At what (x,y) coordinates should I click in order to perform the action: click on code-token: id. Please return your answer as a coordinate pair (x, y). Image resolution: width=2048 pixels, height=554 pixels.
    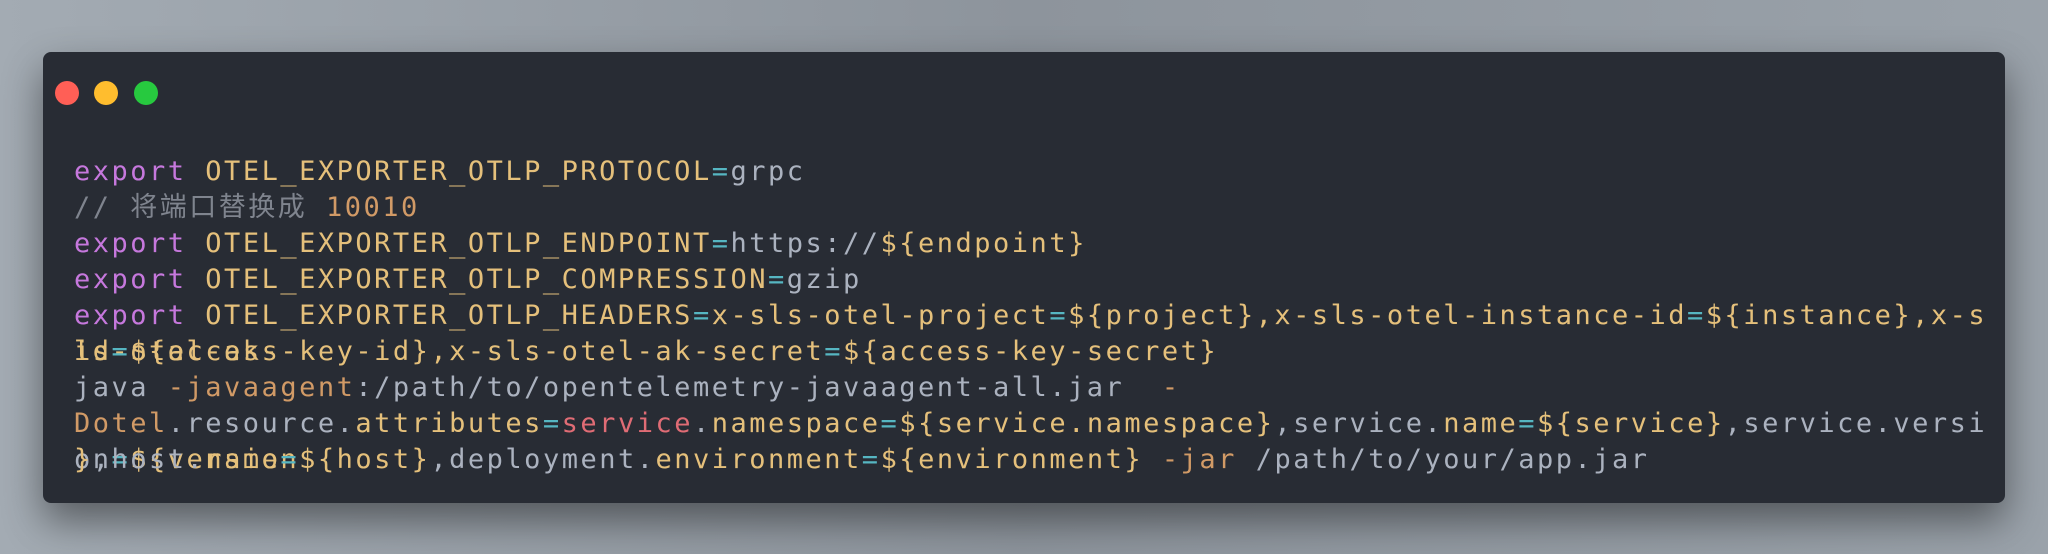
    Looking at the image, I should click on (93, 351).